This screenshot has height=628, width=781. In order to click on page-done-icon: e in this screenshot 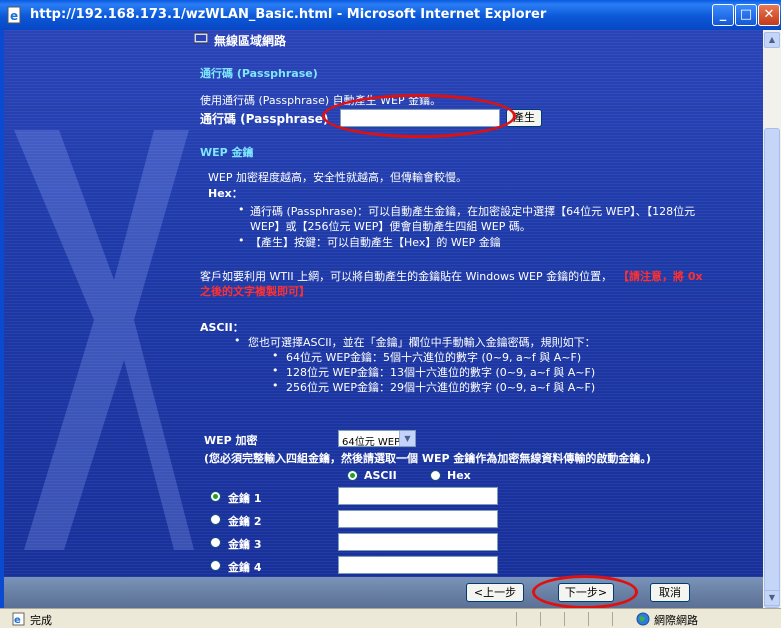, I will do `click(18, 619)`.